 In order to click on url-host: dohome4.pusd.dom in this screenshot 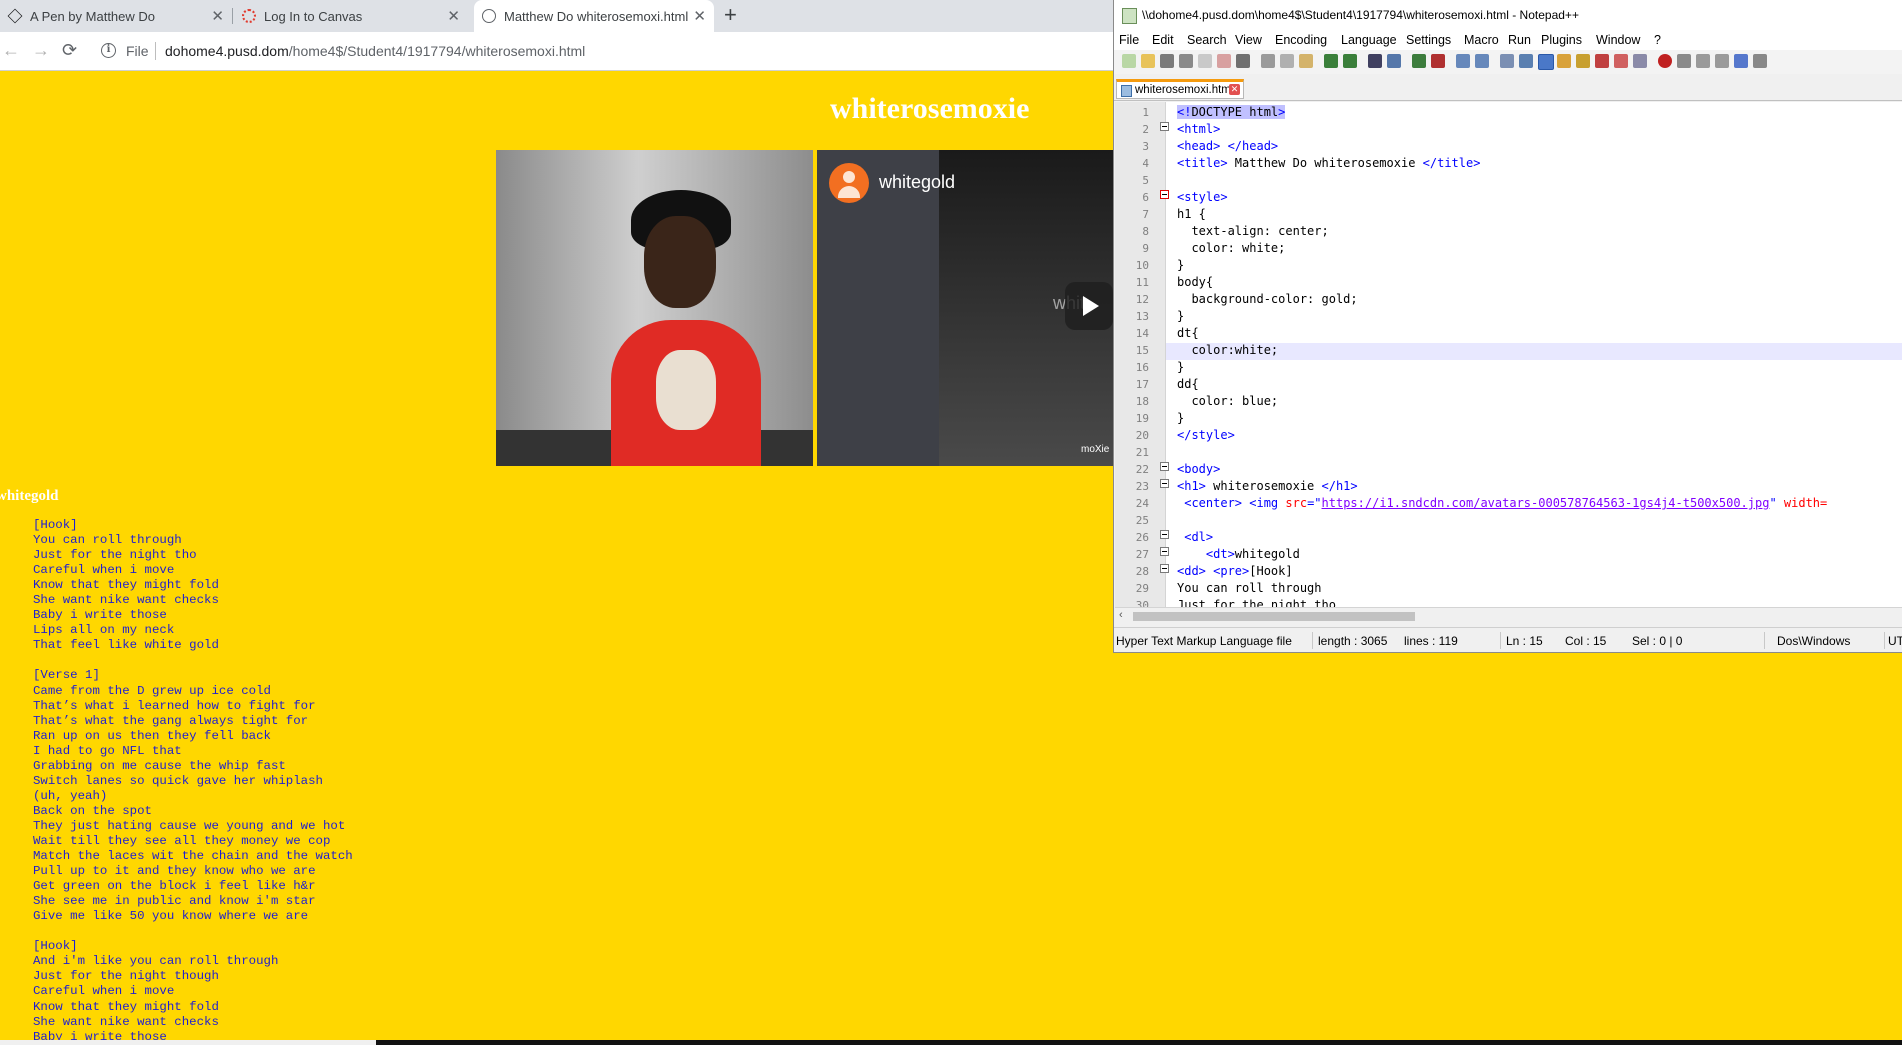, I will do `click(227, 51)`.